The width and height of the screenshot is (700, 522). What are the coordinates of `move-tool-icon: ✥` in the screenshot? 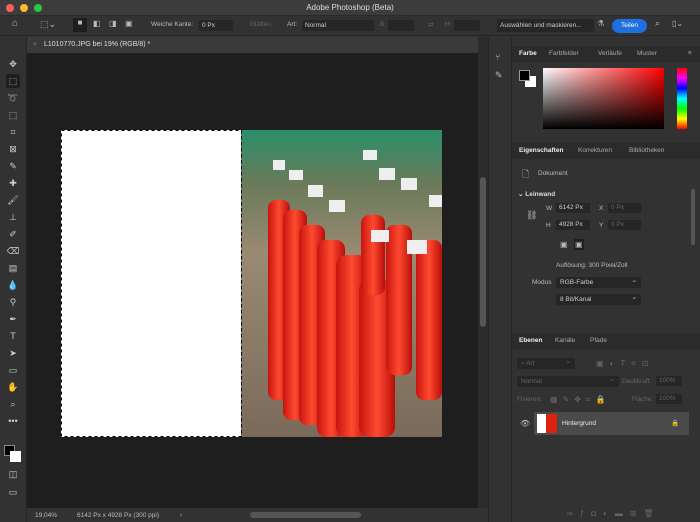 It's located at (13, 64).